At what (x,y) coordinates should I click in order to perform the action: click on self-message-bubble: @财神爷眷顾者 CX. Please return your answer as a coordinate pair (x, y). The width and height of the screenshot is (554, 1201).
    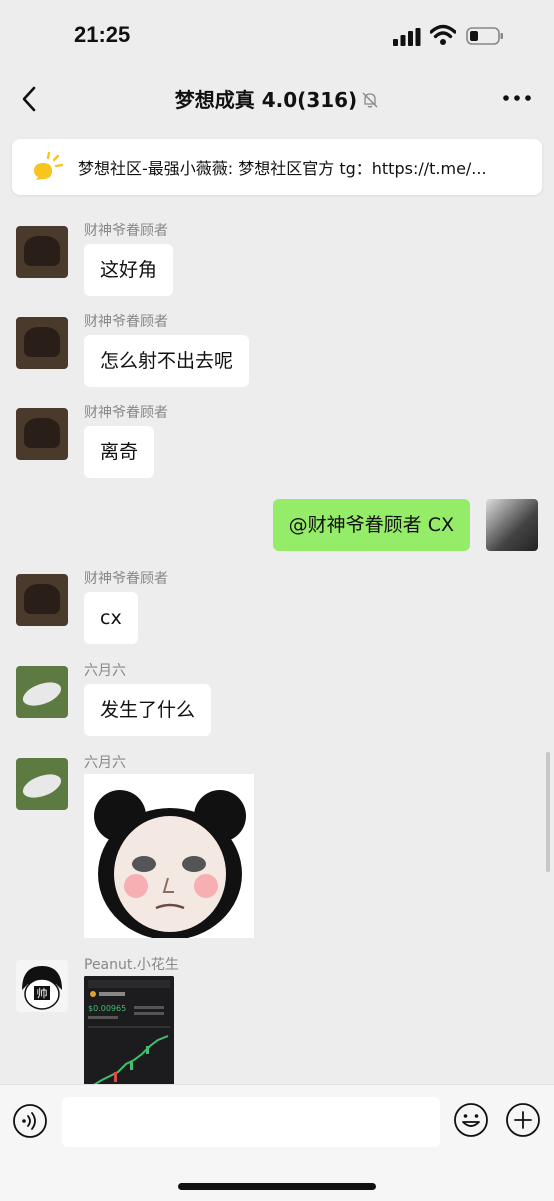
    Looking at the image, I should click on (371, 525).